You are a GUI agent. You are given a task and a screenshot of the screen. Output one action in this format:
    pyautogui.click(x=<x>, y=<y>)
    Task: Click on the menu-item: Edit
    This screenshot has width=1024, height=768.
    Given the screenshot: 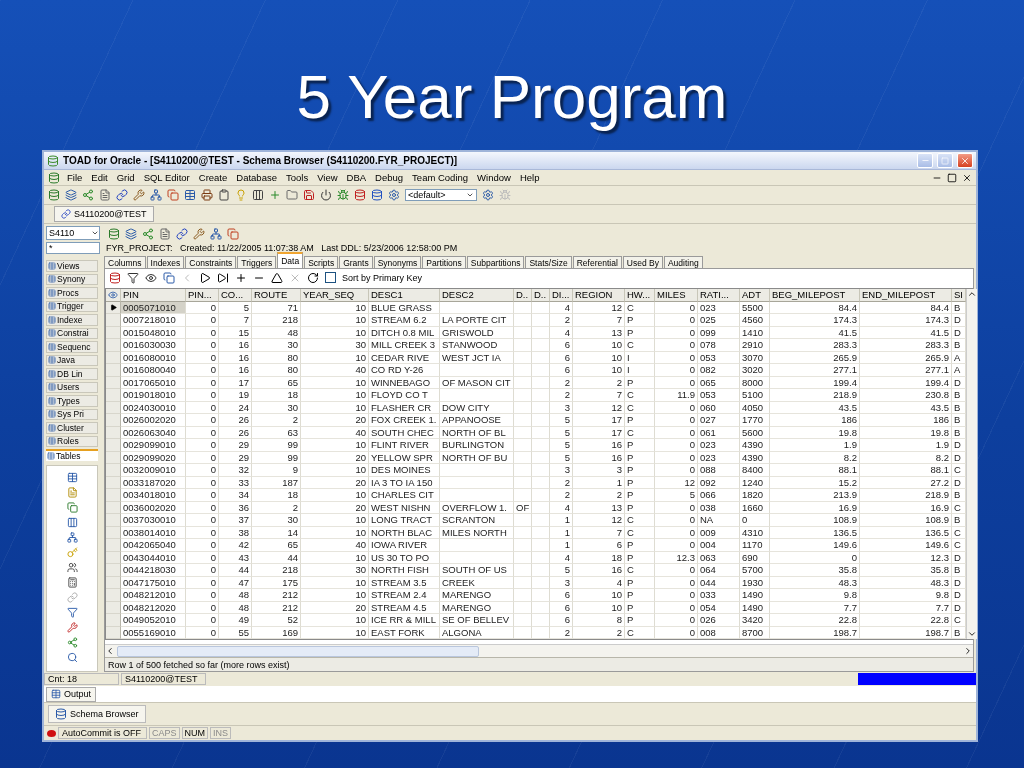 What is the action you would take?
    pyautogui.click(x=99, y=177)
    